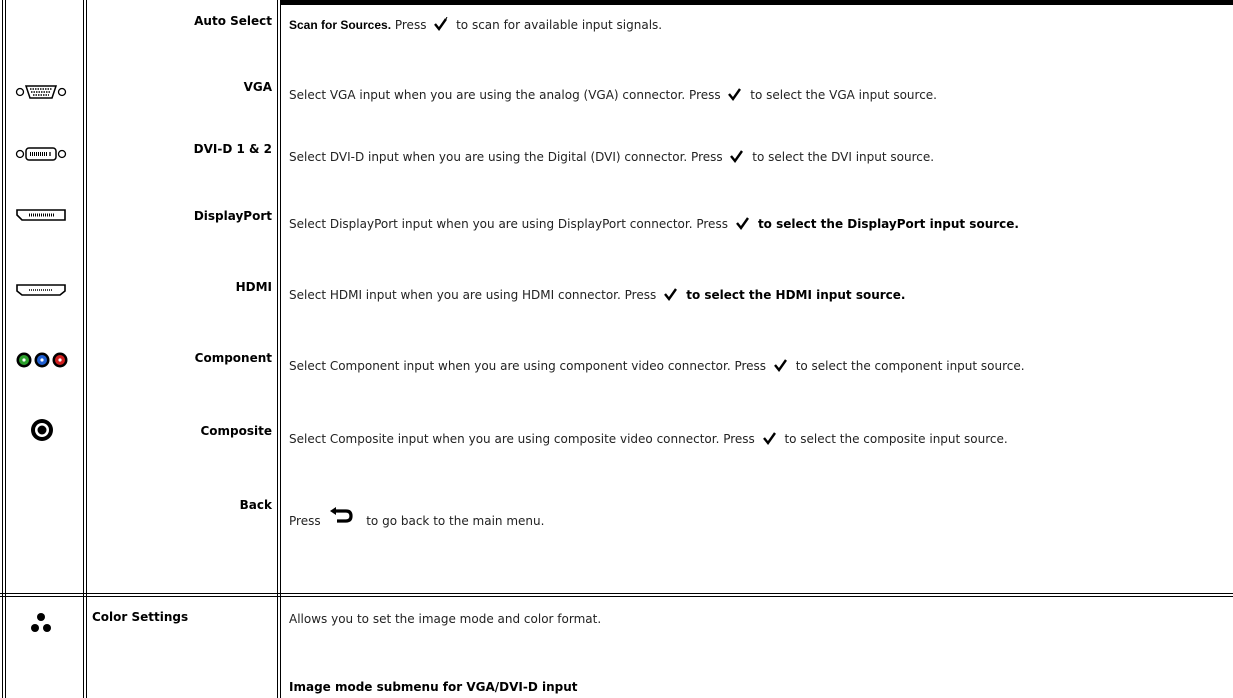 The image size is (1233, 698). I want to click on auto-select-label: Auto Select, so click(233, 21).